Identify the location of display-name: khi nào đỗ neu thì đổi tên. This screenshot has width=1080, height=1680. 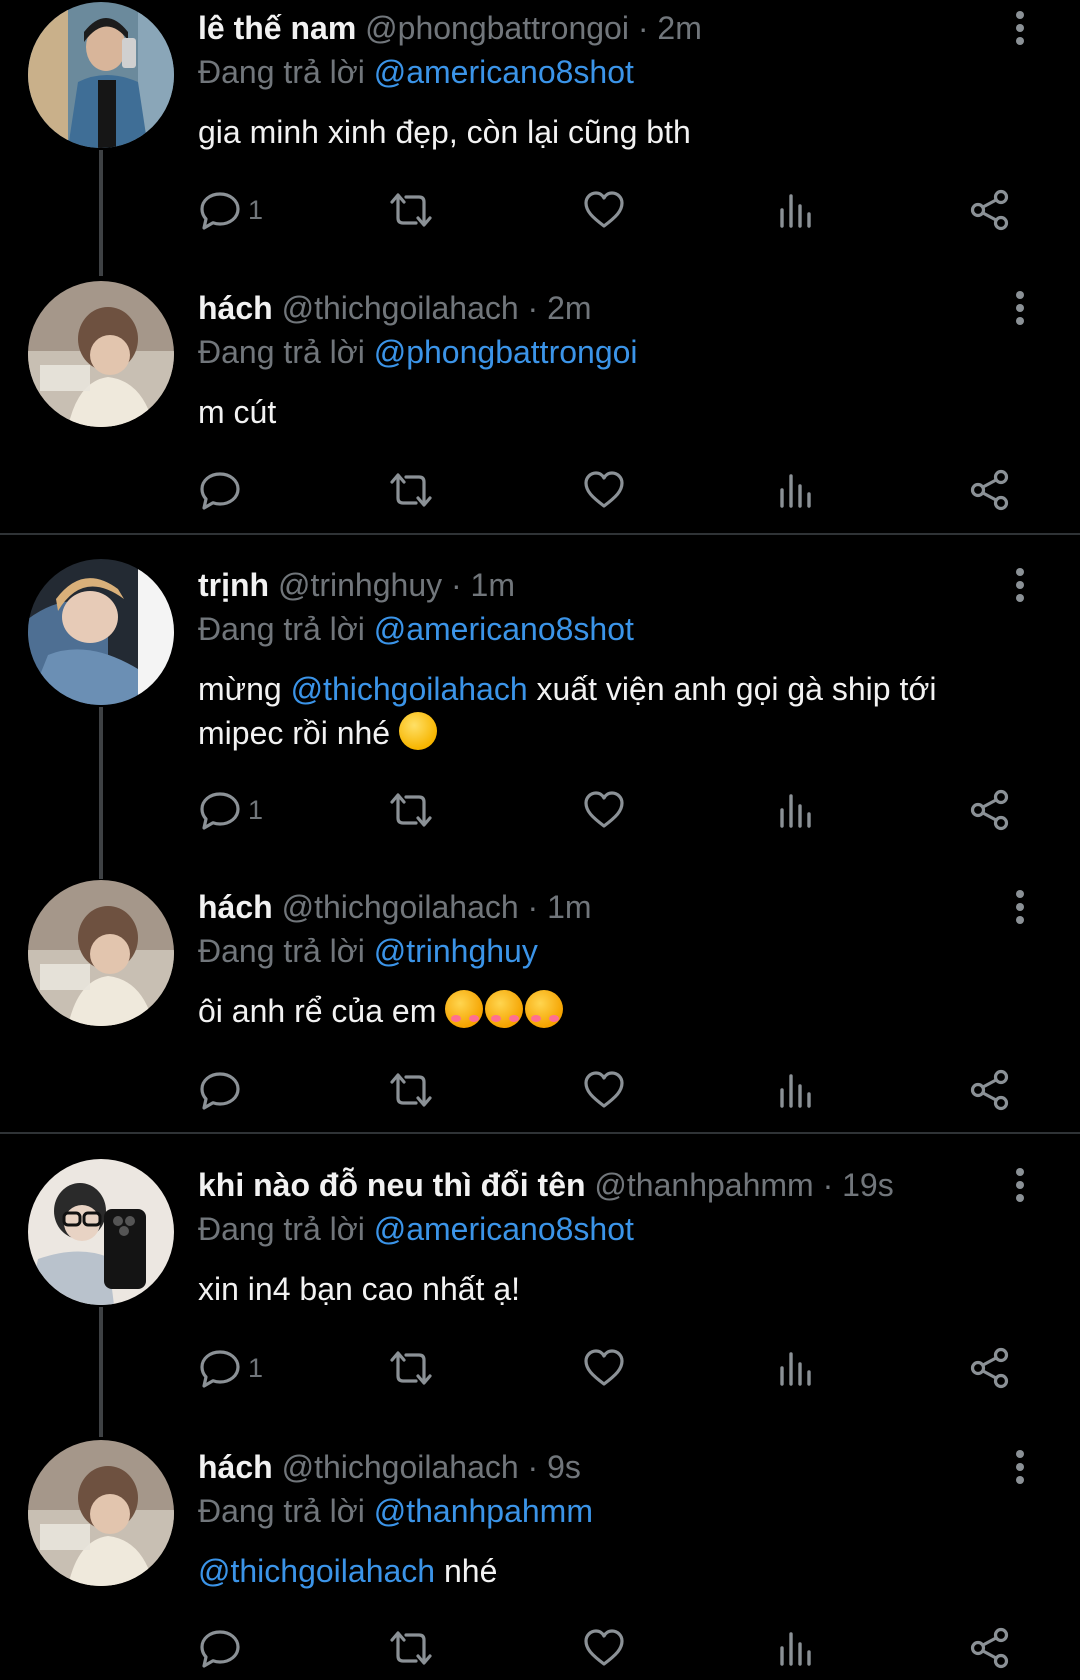
(392, 1185).